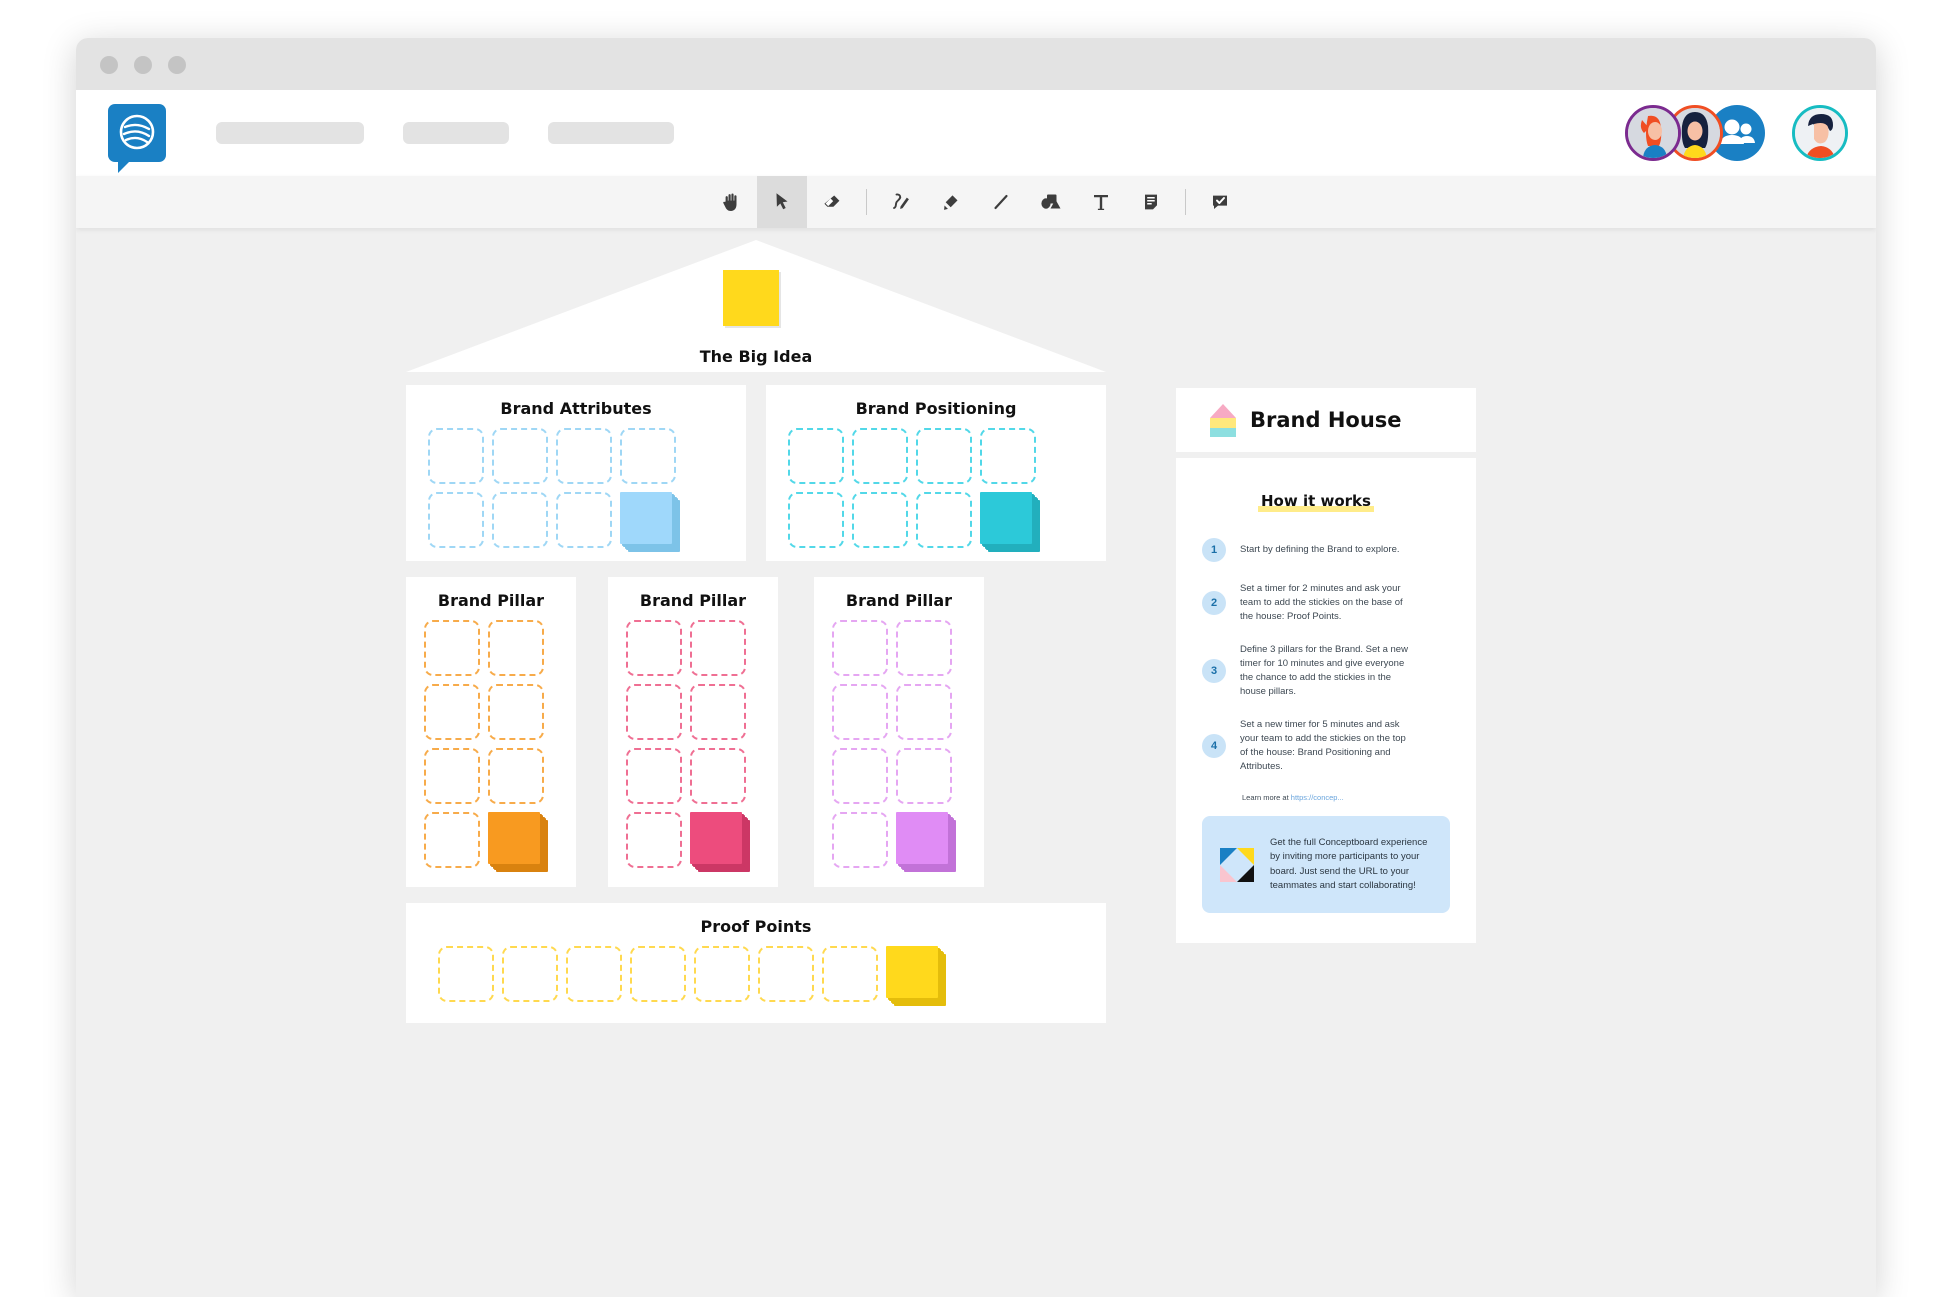 This screenshot has height=1297, width=1945. What do you see at coordinates (177, 65) in the screenshot?
I see `window-maximize-dot` at bounding box center [177, 65].